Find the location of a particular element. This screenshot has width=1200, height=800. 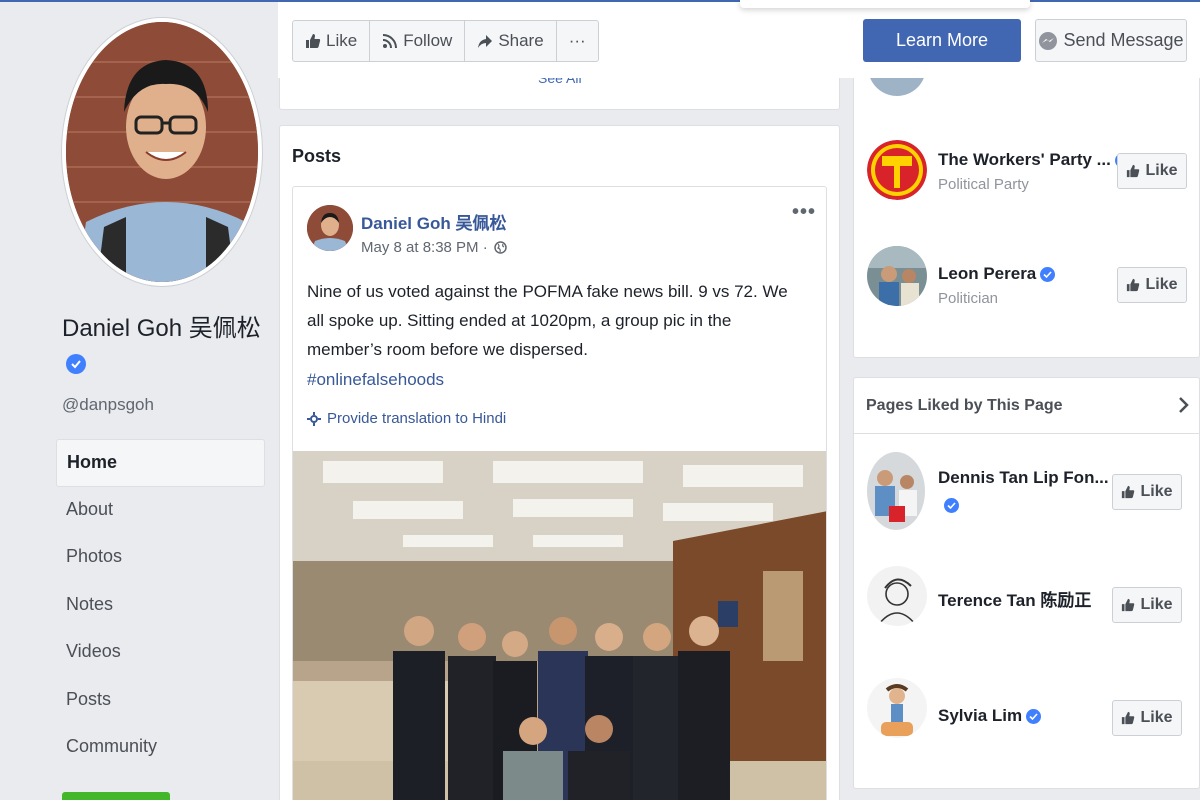

post-hashtag-link: #onlinefalsehoods is located at coordinates (375, 380).